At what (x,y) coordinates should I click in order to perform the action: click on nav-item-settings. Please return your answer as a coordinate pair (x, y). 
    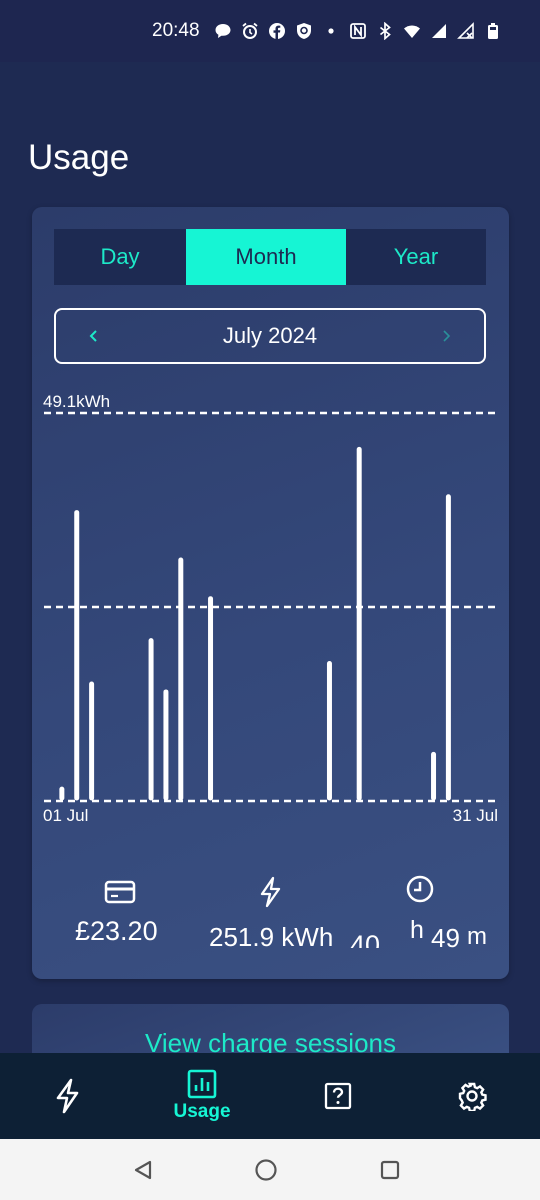
    Looking at the image, I should click on (472, 1096).